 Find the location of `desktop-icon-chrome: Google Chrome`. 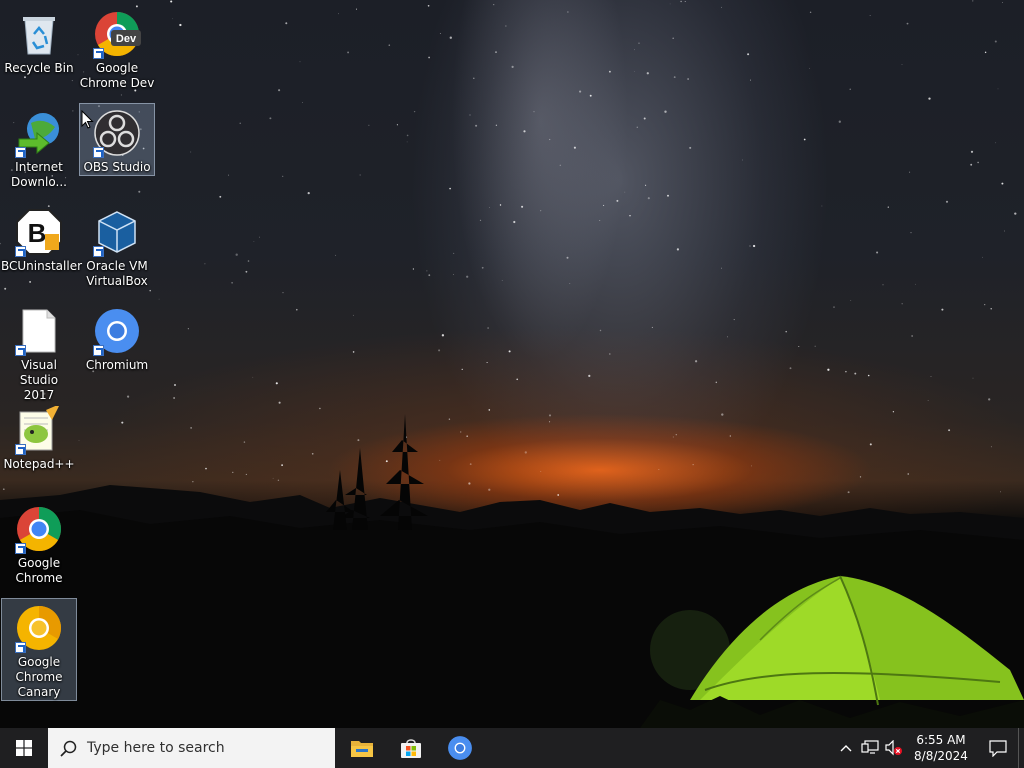

desktop-icon-chrome: Google Chrome is located at coordinates (39, 543).